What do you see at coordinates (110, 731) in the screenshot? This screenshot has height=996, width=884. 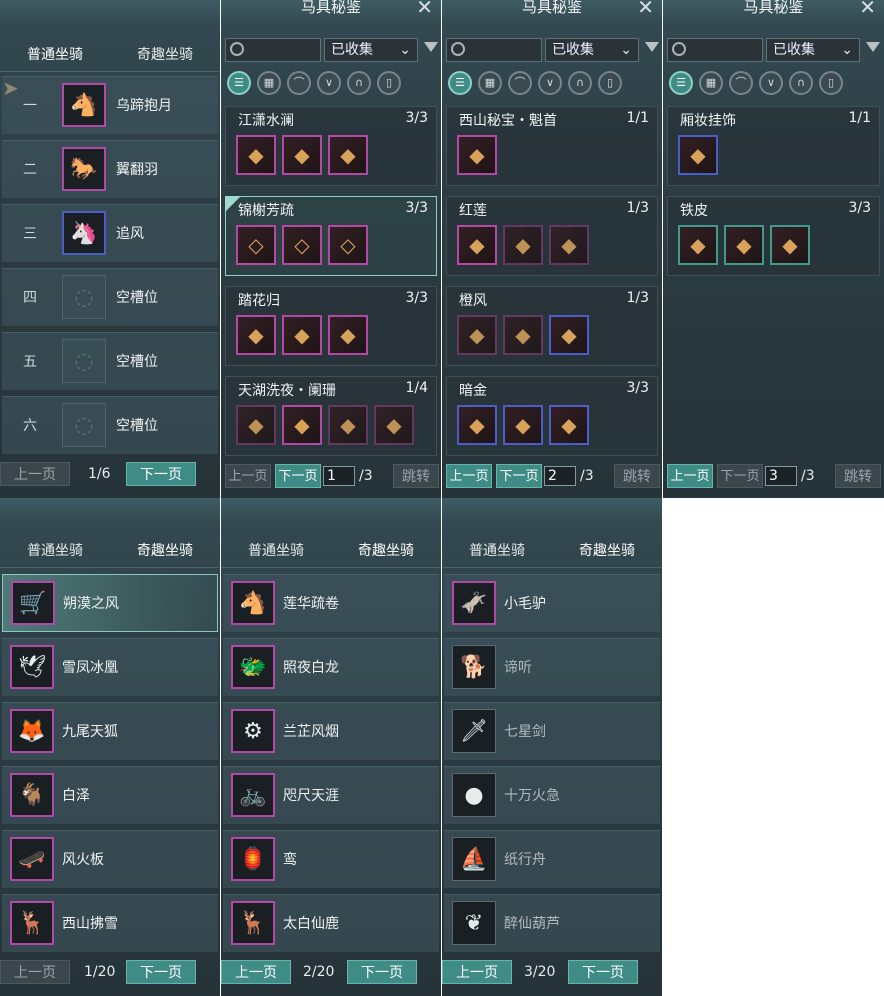 I see `fun-mount-row: 🦊 九尾天狐` at bounding box center [110, 731].